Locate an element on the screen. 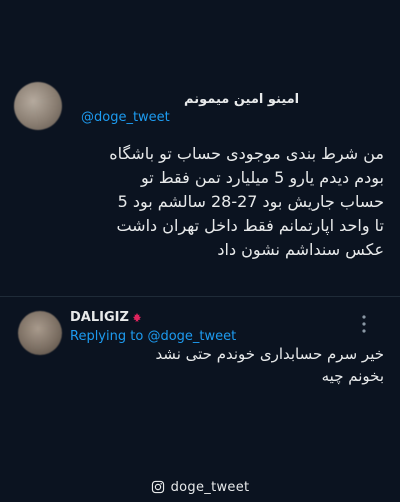  reply-text-line: بخونم چیه is located at coordinates (352, 376).